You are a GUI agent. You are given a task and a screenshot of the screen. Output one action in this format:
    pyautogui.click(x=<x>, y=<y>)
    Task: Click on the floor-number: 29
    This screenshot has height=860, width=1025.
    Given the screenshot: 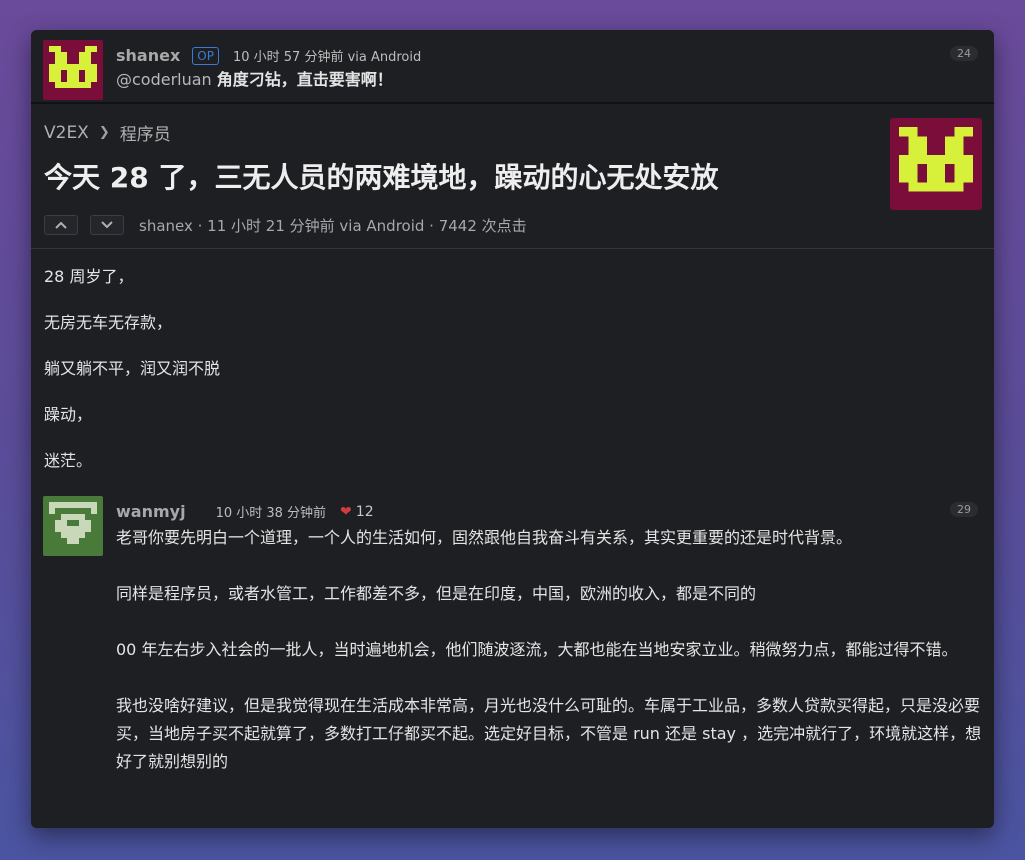 What is the action you would take?
    pyautogui.click(x=964, y=509)
    